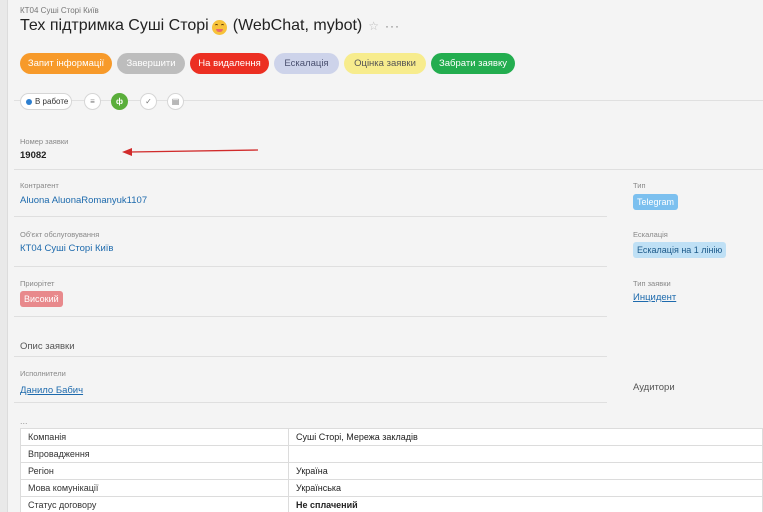 Image resolution: width=763 pixels, height=512 pixels. Describe the element at coordinates (148, 101) in the screenshot. I see `check-circle-icon: ✓` at that location.